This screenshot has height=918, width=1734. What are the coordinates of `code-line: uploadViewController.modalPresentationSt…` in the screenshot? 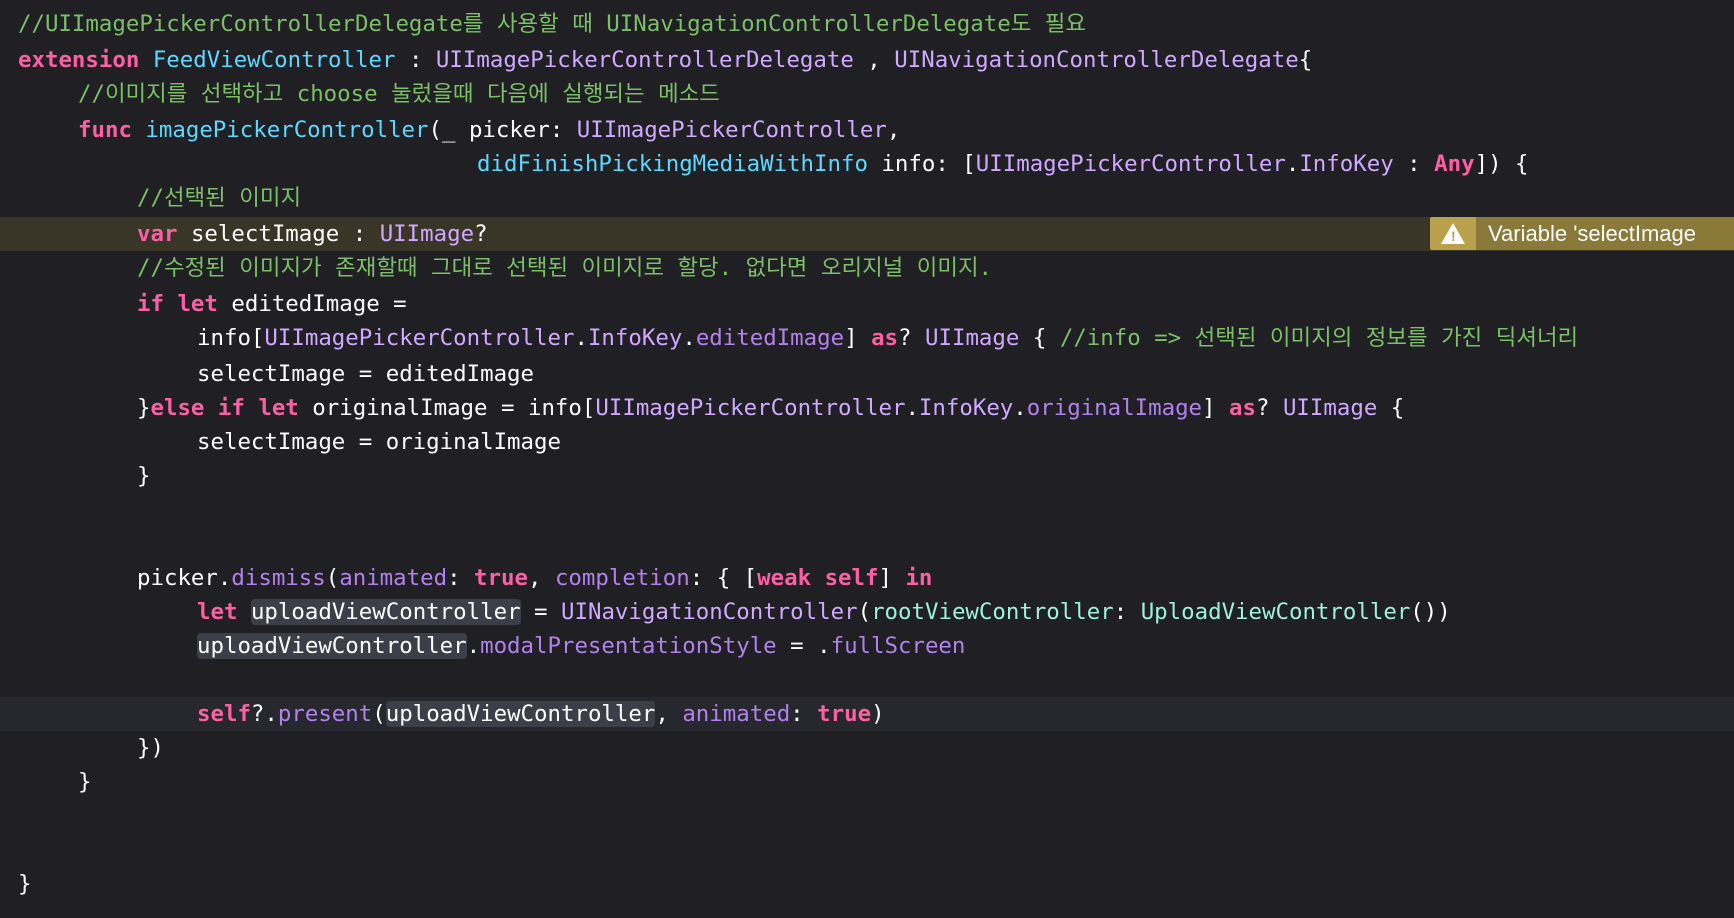 It's located at (867, 646).